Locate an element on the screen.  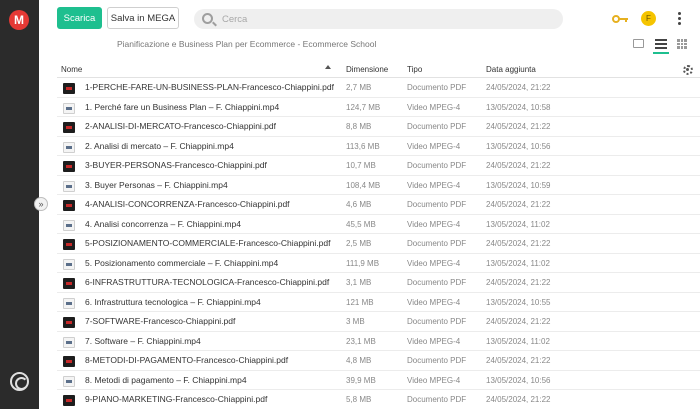
file-name: 7-SOFTWARE-Francesco-Chiappini.pdf is located at coordinates (160, 321).